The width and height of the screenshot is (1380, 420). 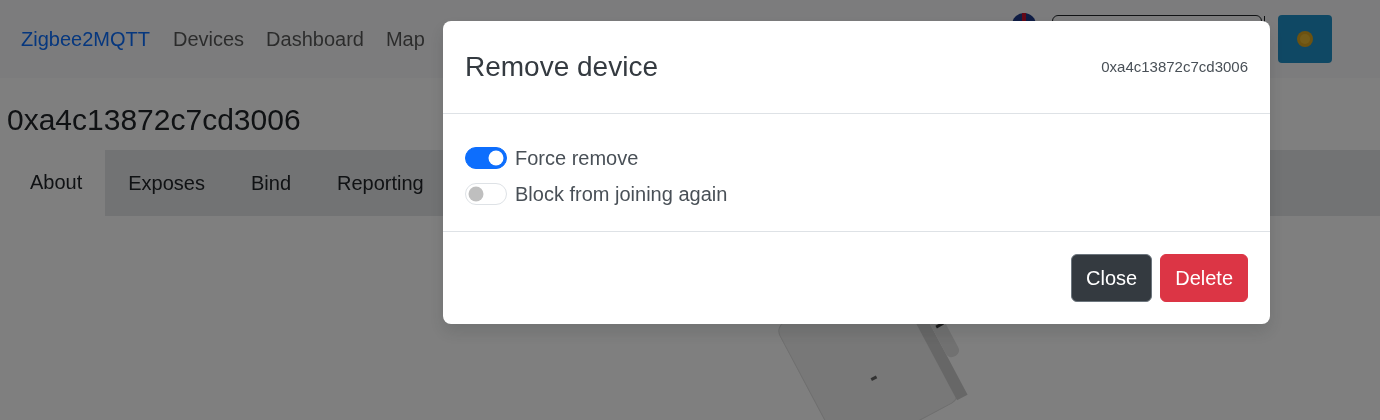 What do you see at coordinates (85, 39) in the screenshot?
I see `brand-link: Zigbee2MQTT` at bounding box center [85, 39].